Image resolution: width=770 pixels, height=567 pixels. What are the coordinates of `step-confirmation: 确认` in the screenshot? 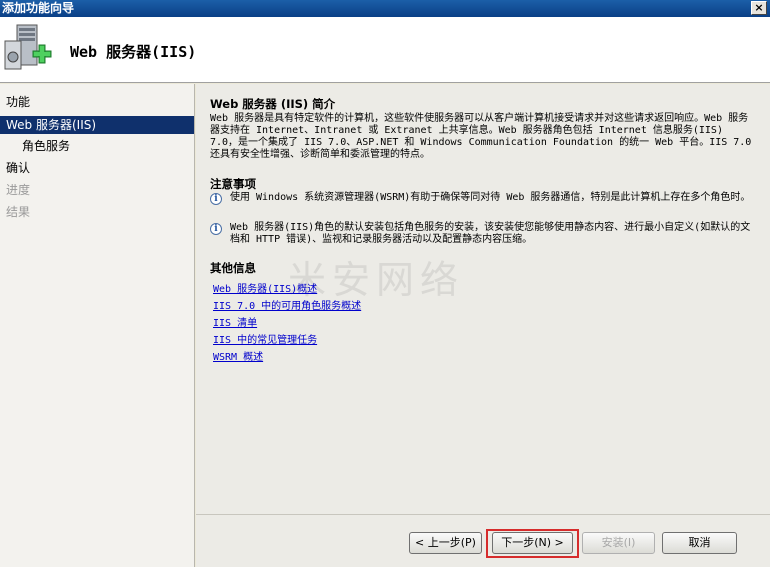 It's located at (97, 168).